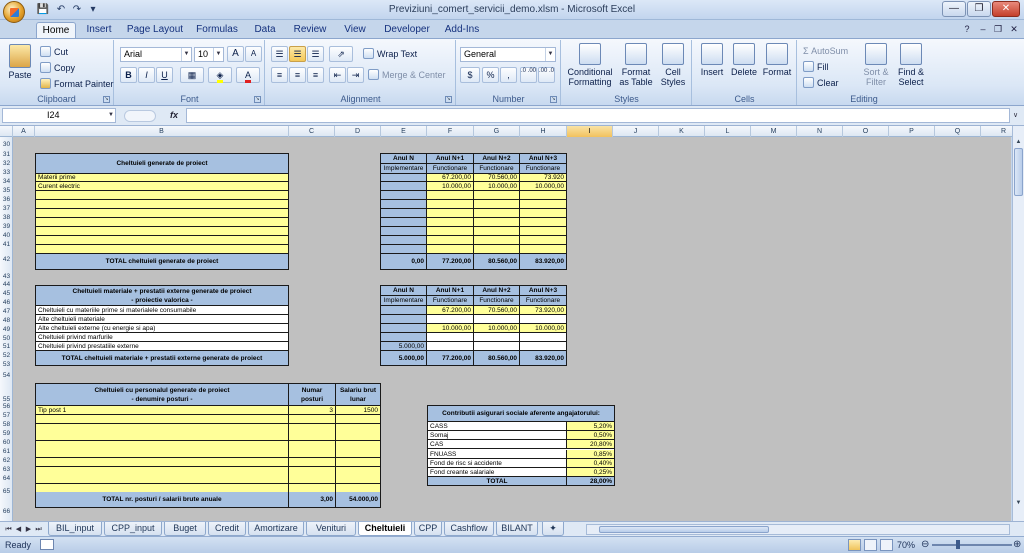  What do you see at coordinates (543, 178) in the screenshot?
I see `value-cell: 73.920` at bounding box center [543, 178].